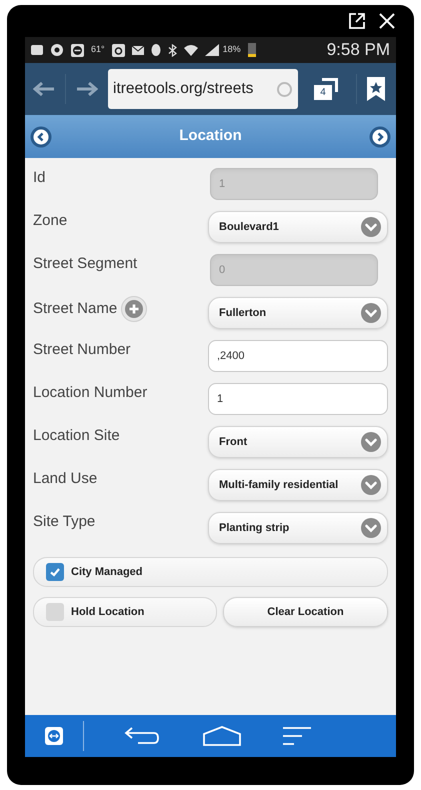  I want to click on signal-icon, so click(211, 50).